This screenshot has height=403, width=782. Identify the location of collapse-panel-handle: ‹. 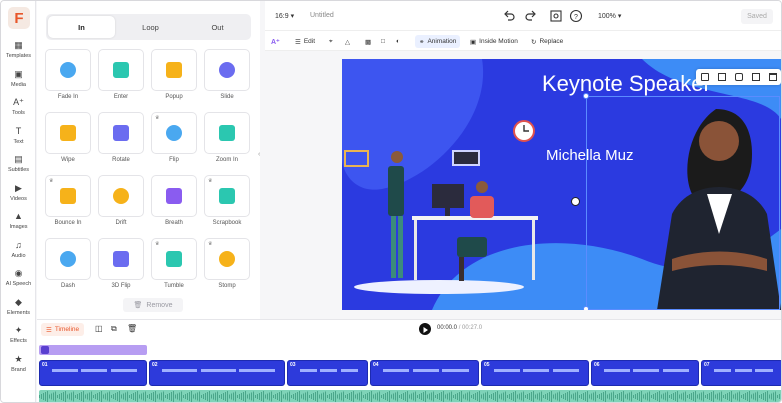
(261, 161).